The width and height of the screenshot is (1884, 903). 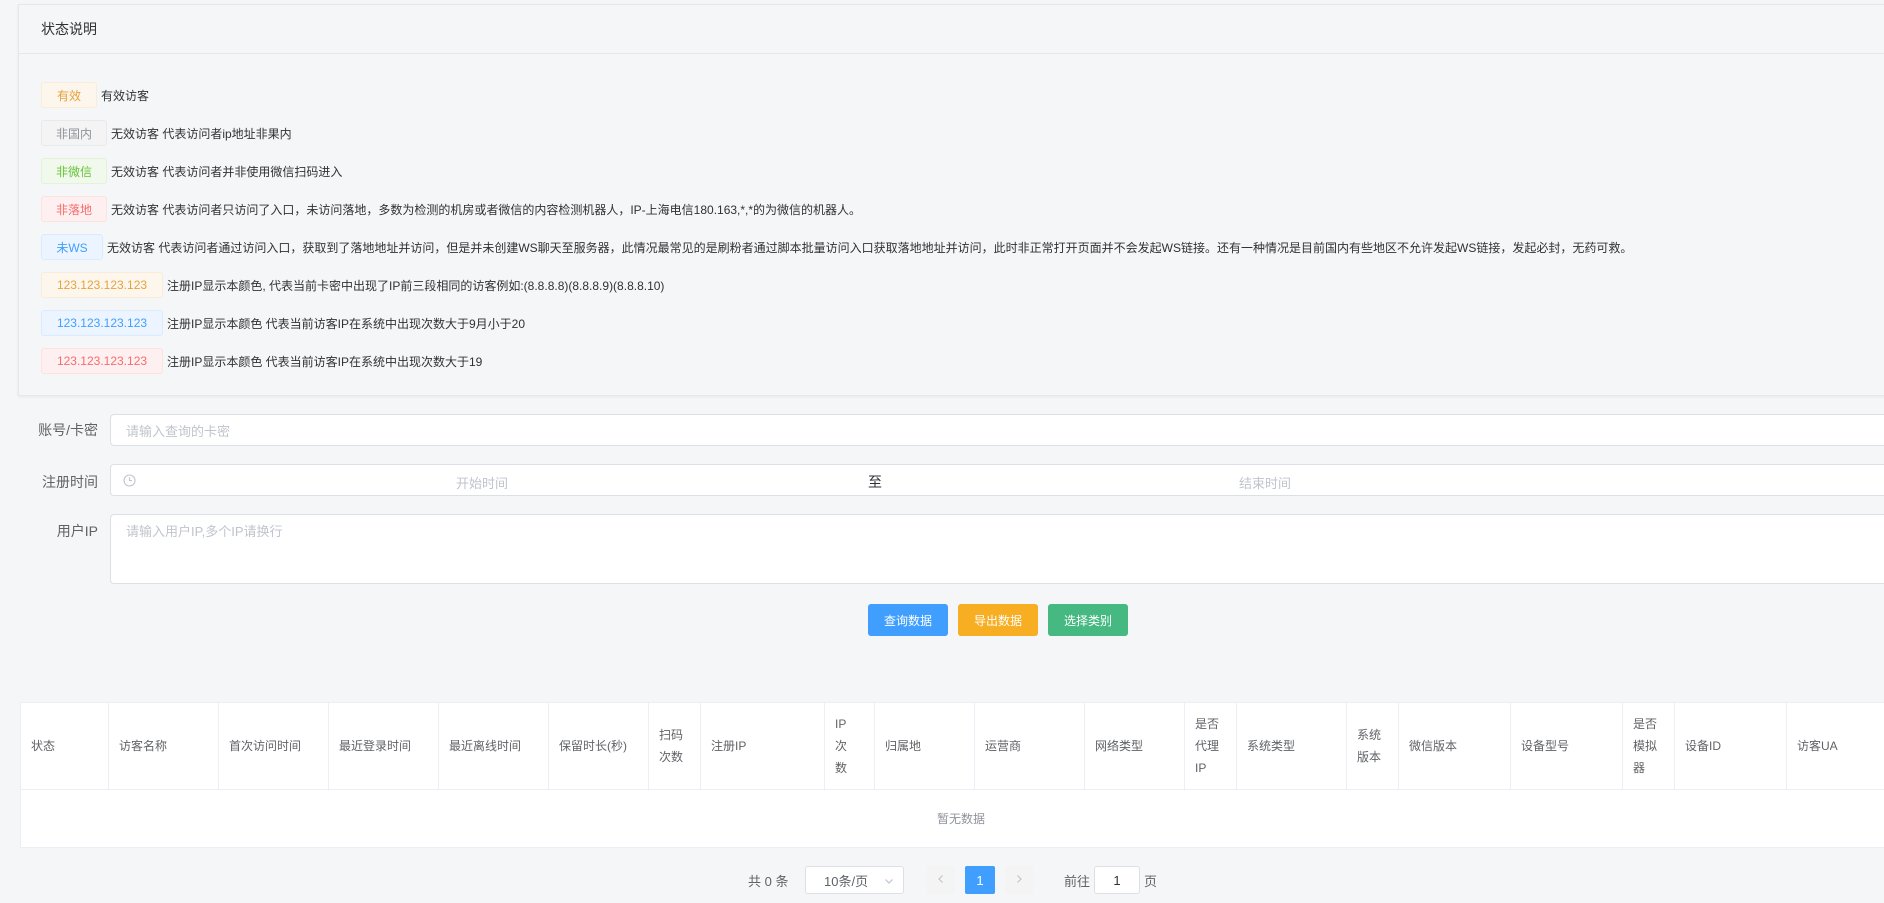 What do you see at coordinates (384, 746) in the screenshot?
I see `col-last-login: 最近登录时间` at bounding box center [384, 746].